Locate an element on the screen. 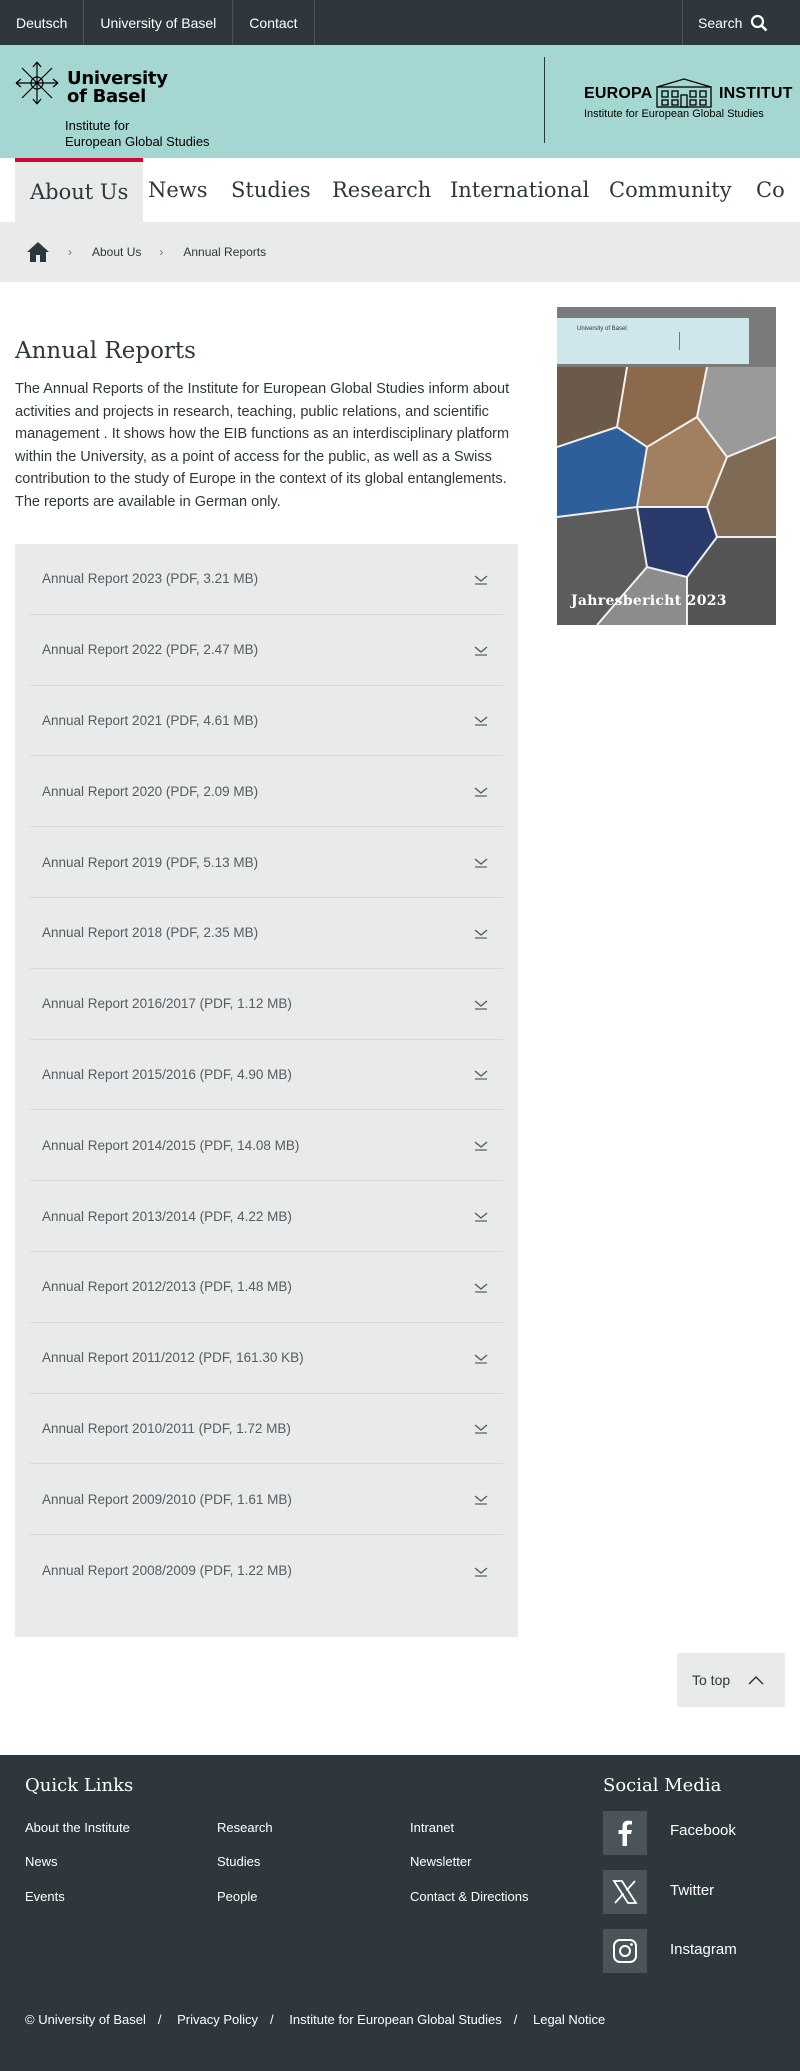  accordion-item: Annual Report 2008/2009 (PDF, 1.22 MB) is located at coordinates (266, 1570).